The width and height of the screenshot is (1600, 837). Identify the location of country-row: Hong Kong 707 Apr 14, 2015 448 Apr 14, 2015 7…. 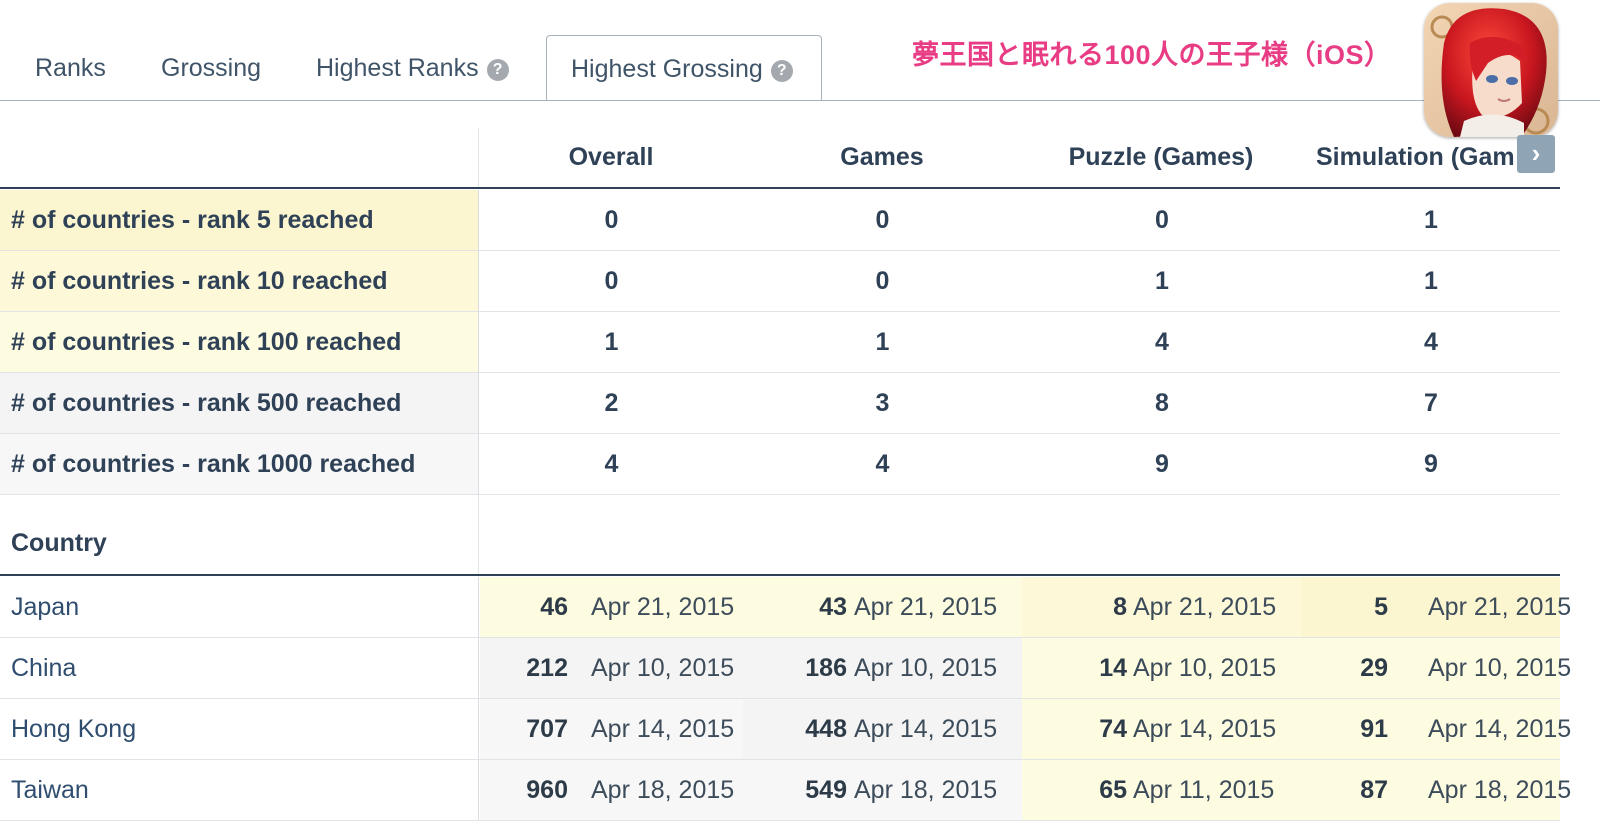
(785, 729).